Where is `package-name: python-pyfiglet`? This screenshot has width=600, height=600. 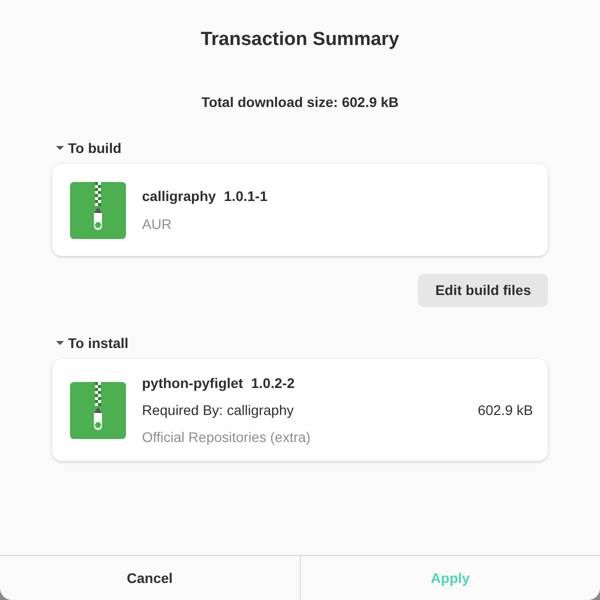 package-name: python-pyfiglet is located at coordinates (193, 383).